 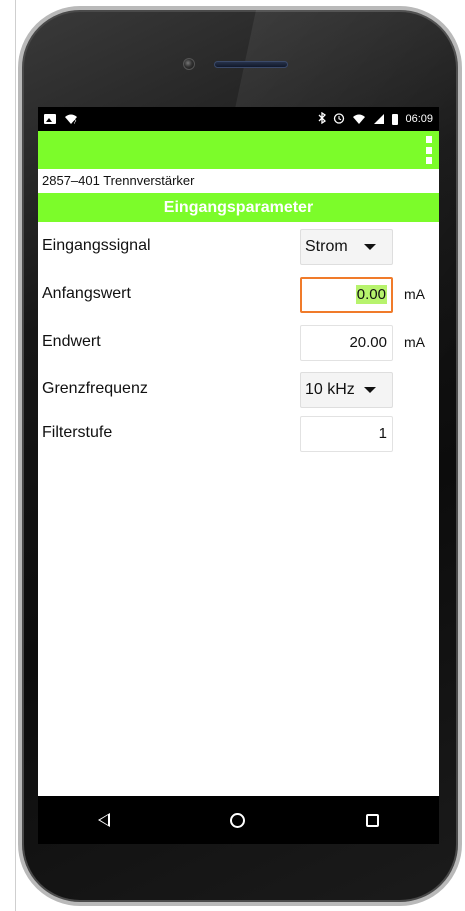 I want to click on row-anfangswert: Anfangswert 0.00 mA, so click(x=238, y=294).